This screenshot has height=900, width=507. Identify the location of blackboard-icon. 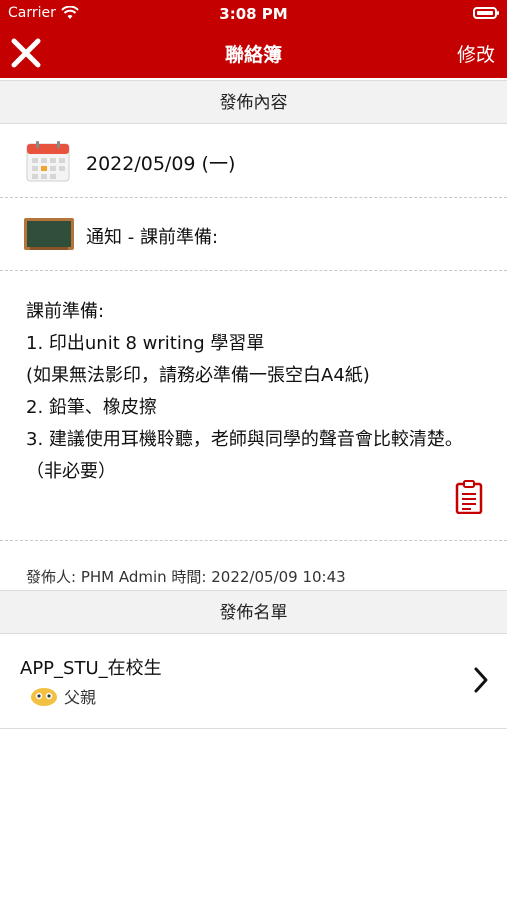
(49, 234).